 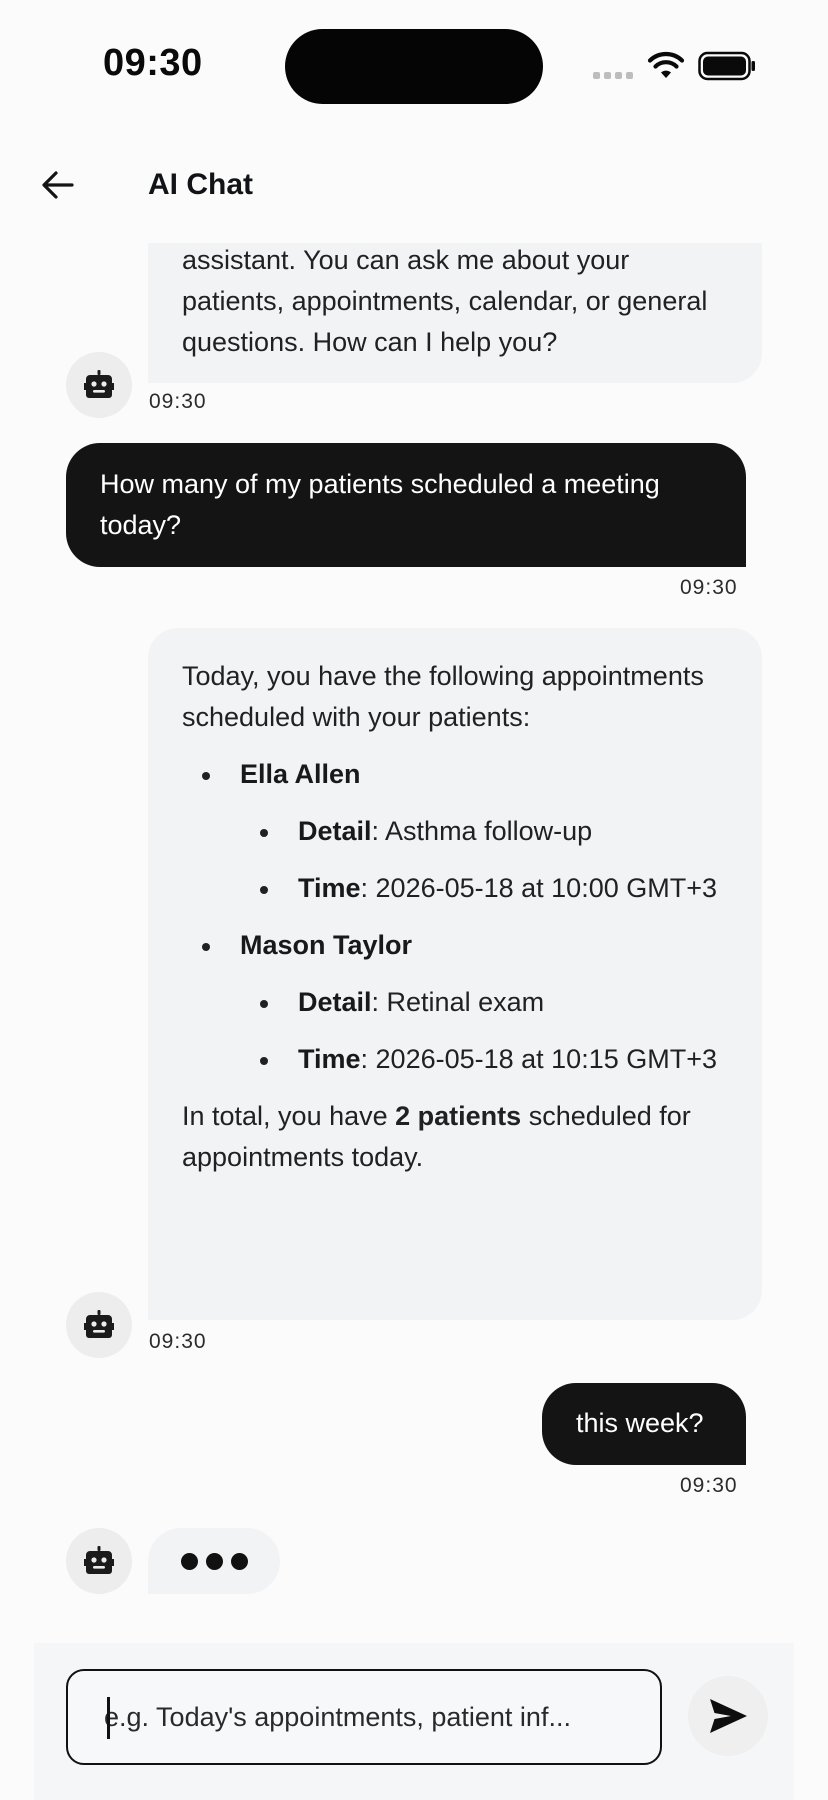 What do you see at coordinates (455, 1059) in the screenshot?
I see `appointment-time: Time: 2026-05-18 at 10:15 GMT+3` at bounding box center [455, 1059].